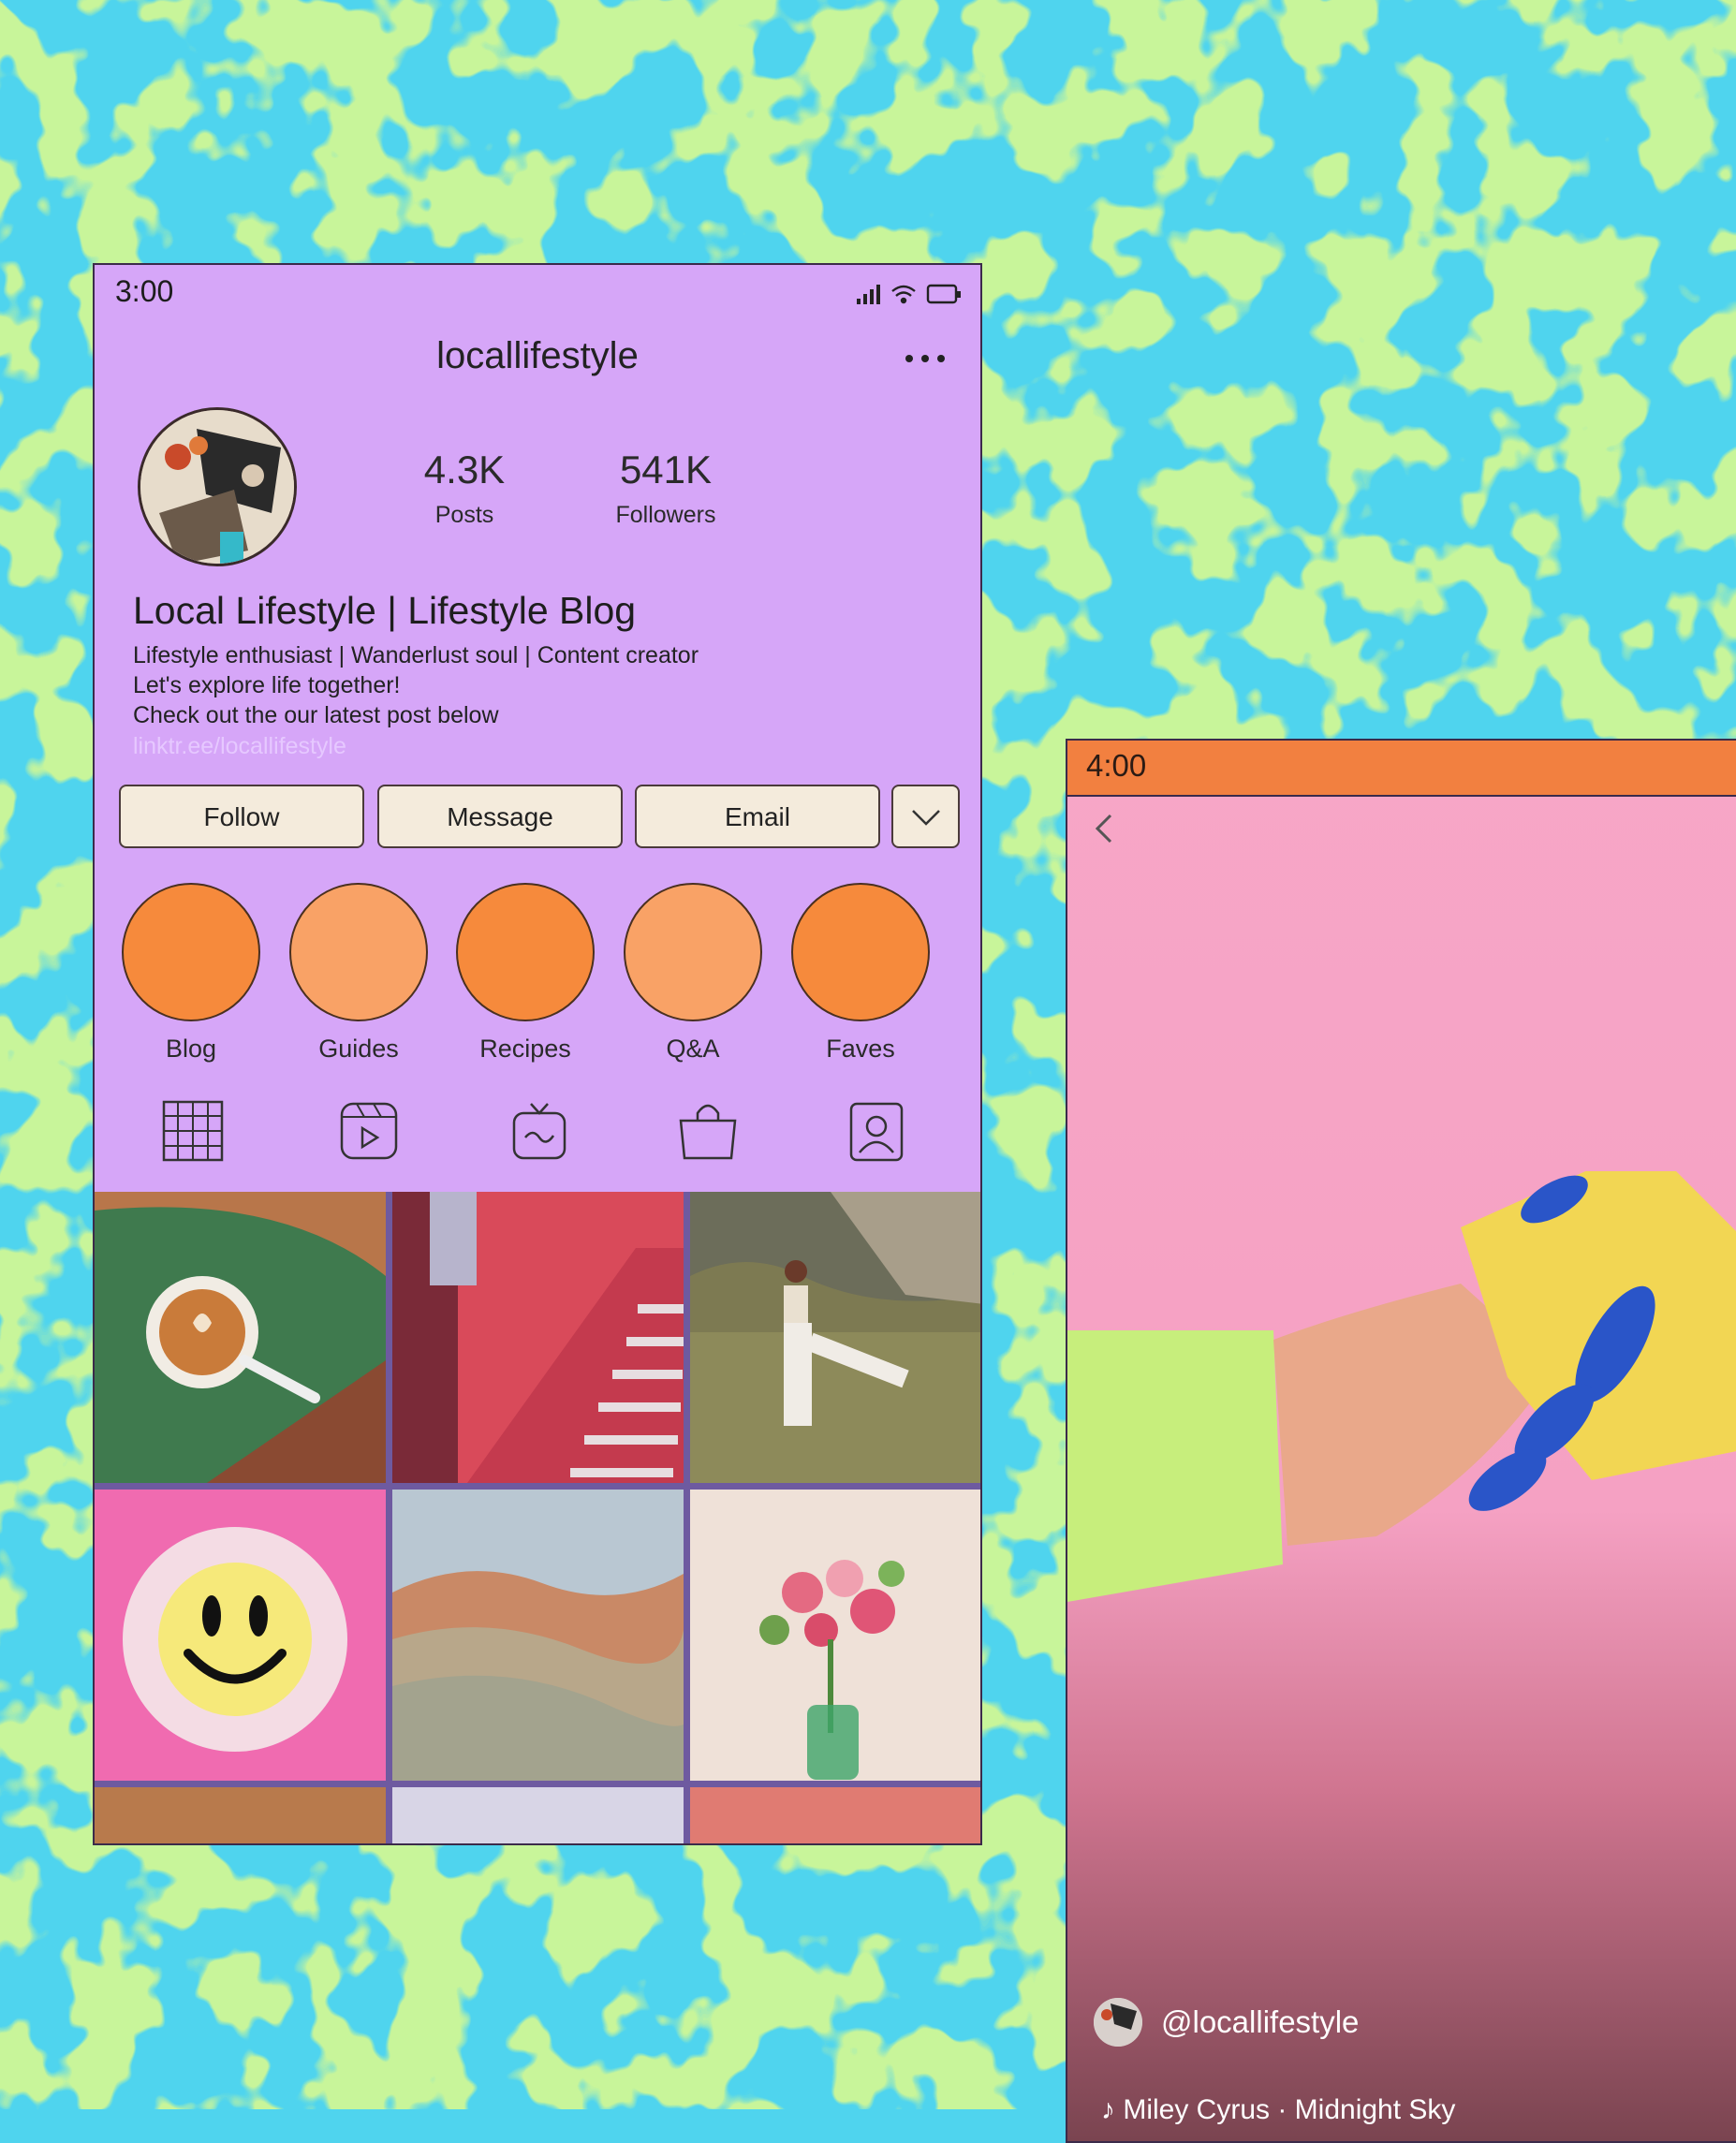 The height and width of the screenshot is (2143, 1736). I want to click on highlight-recipes: Recipes, so click(525, 973).